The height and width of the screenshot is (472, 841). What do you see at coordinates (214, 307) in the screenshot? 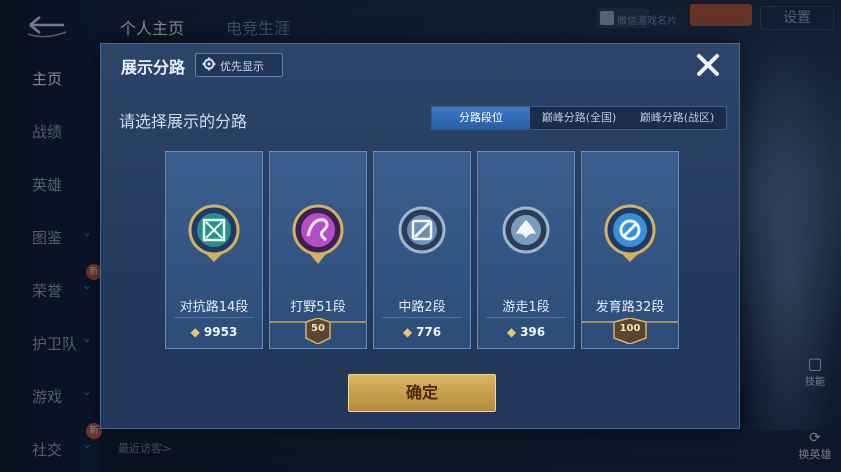
I see `lane-card-label: 对抗路14段` at bounding box center [214, 307].